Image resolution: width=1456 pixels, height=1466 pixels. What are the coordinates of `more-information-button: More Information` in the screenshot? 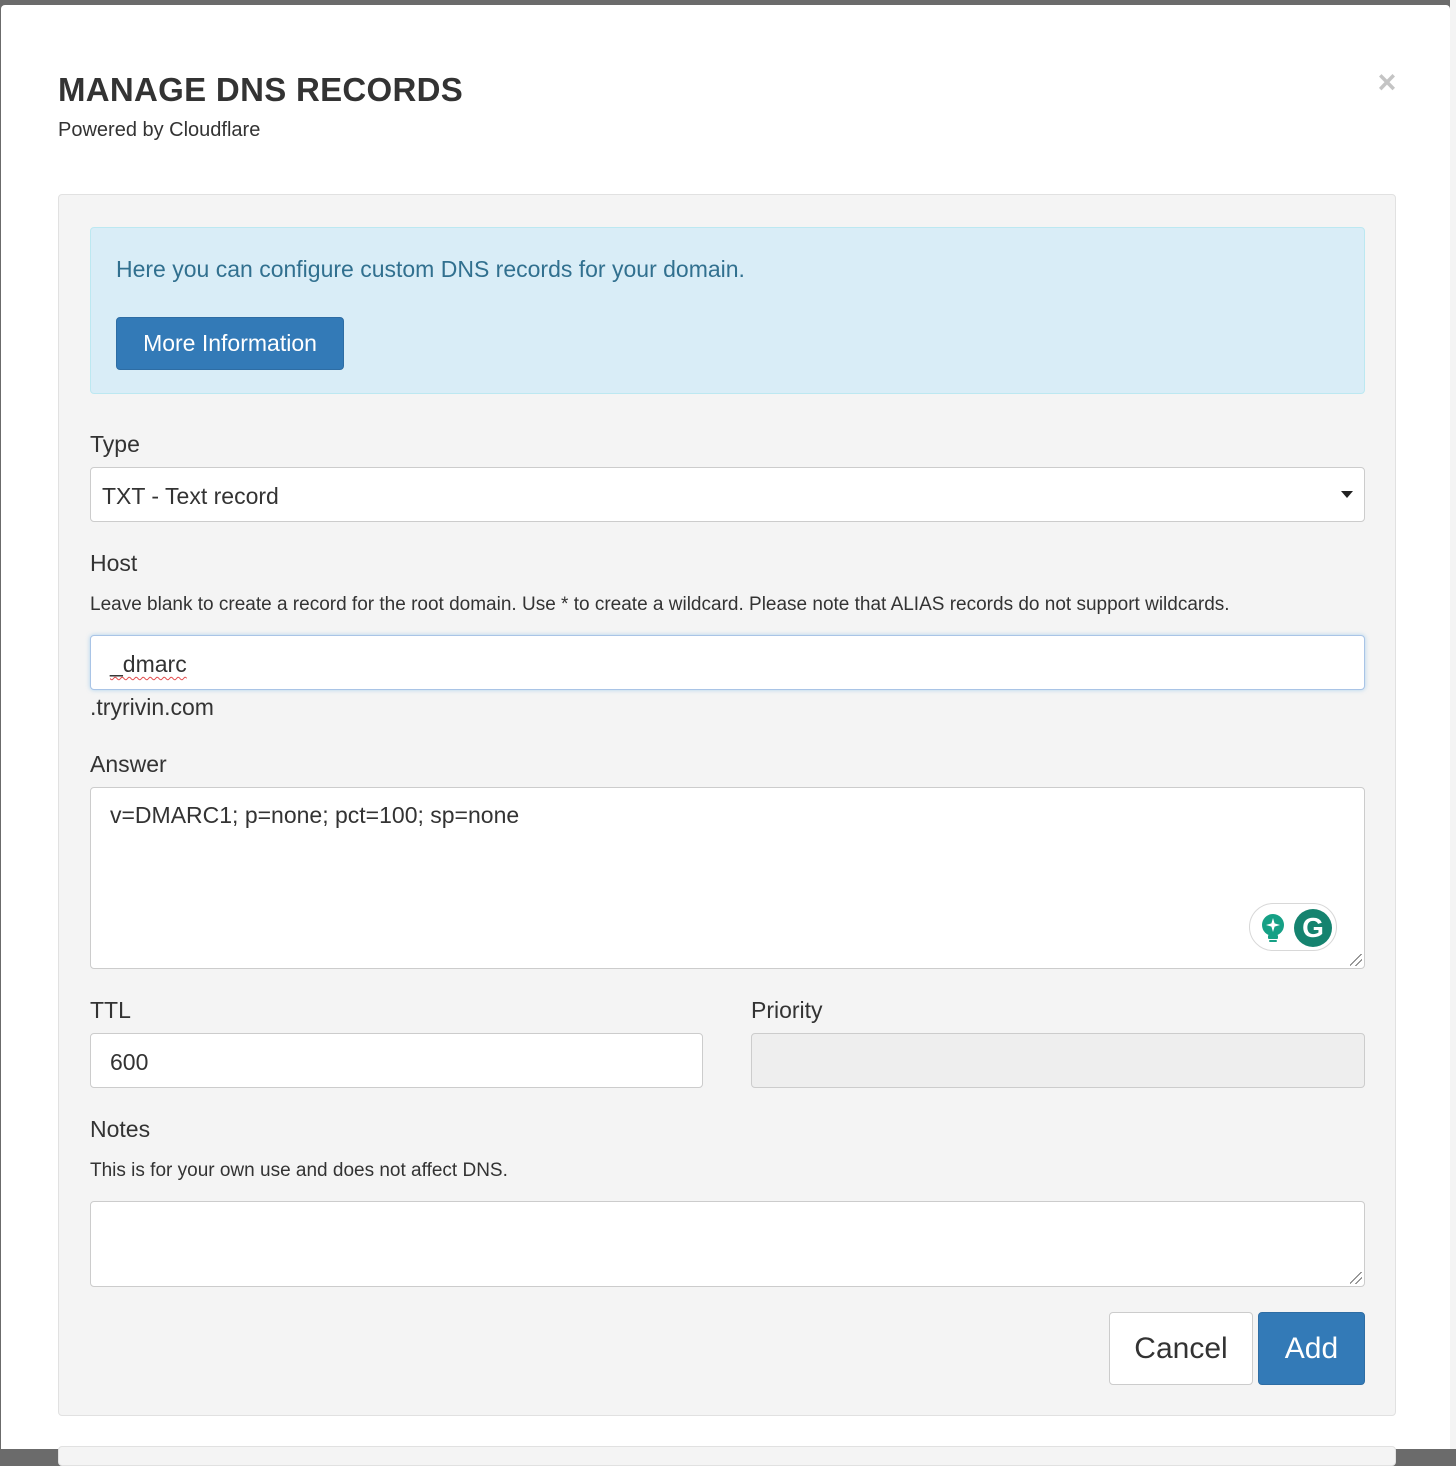 It's located at (230, 343).